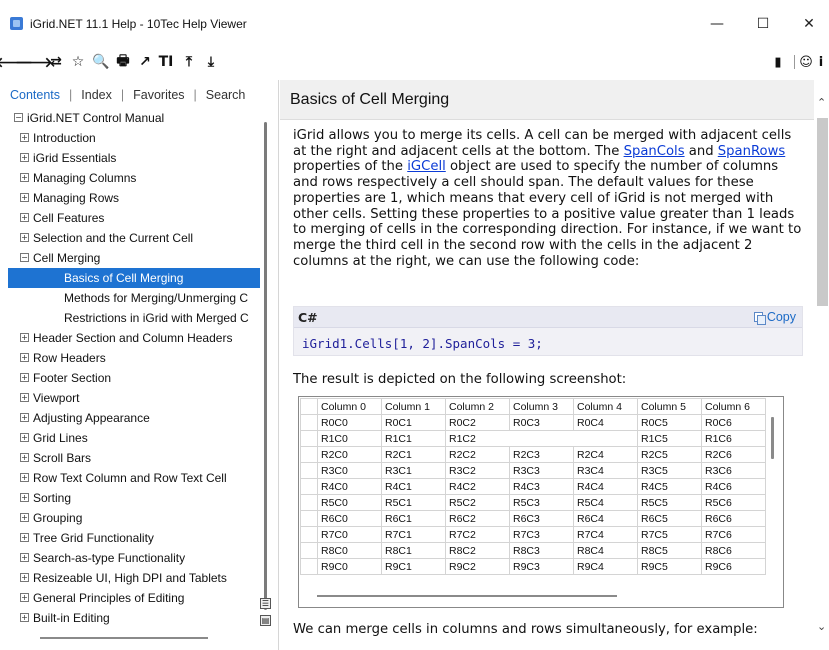  I want to click on grid-cell: R8C2, so click(477, 550).